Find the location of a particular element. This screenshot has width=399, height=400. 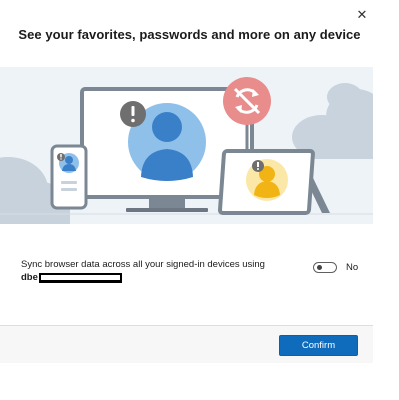

redaction-bar is located at coordinates (80, 278).